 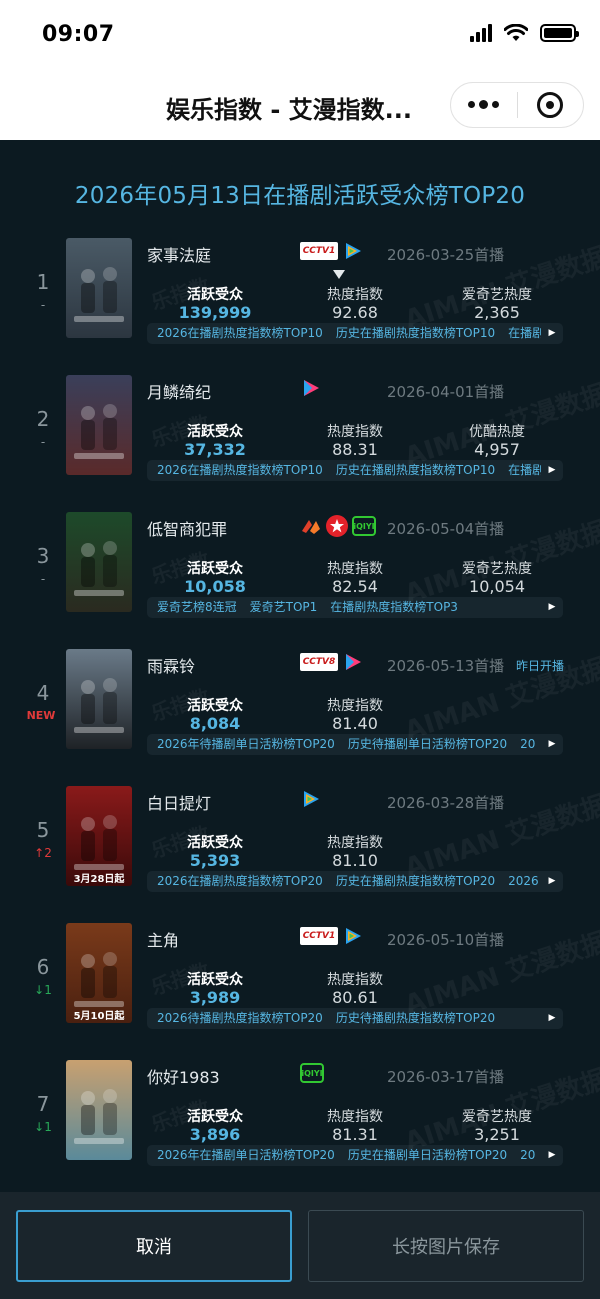 What do you see at coordinates (179, 803) in the screenshot?
I see `drama-name: 白日提灯` at bounding box center [179, 803].